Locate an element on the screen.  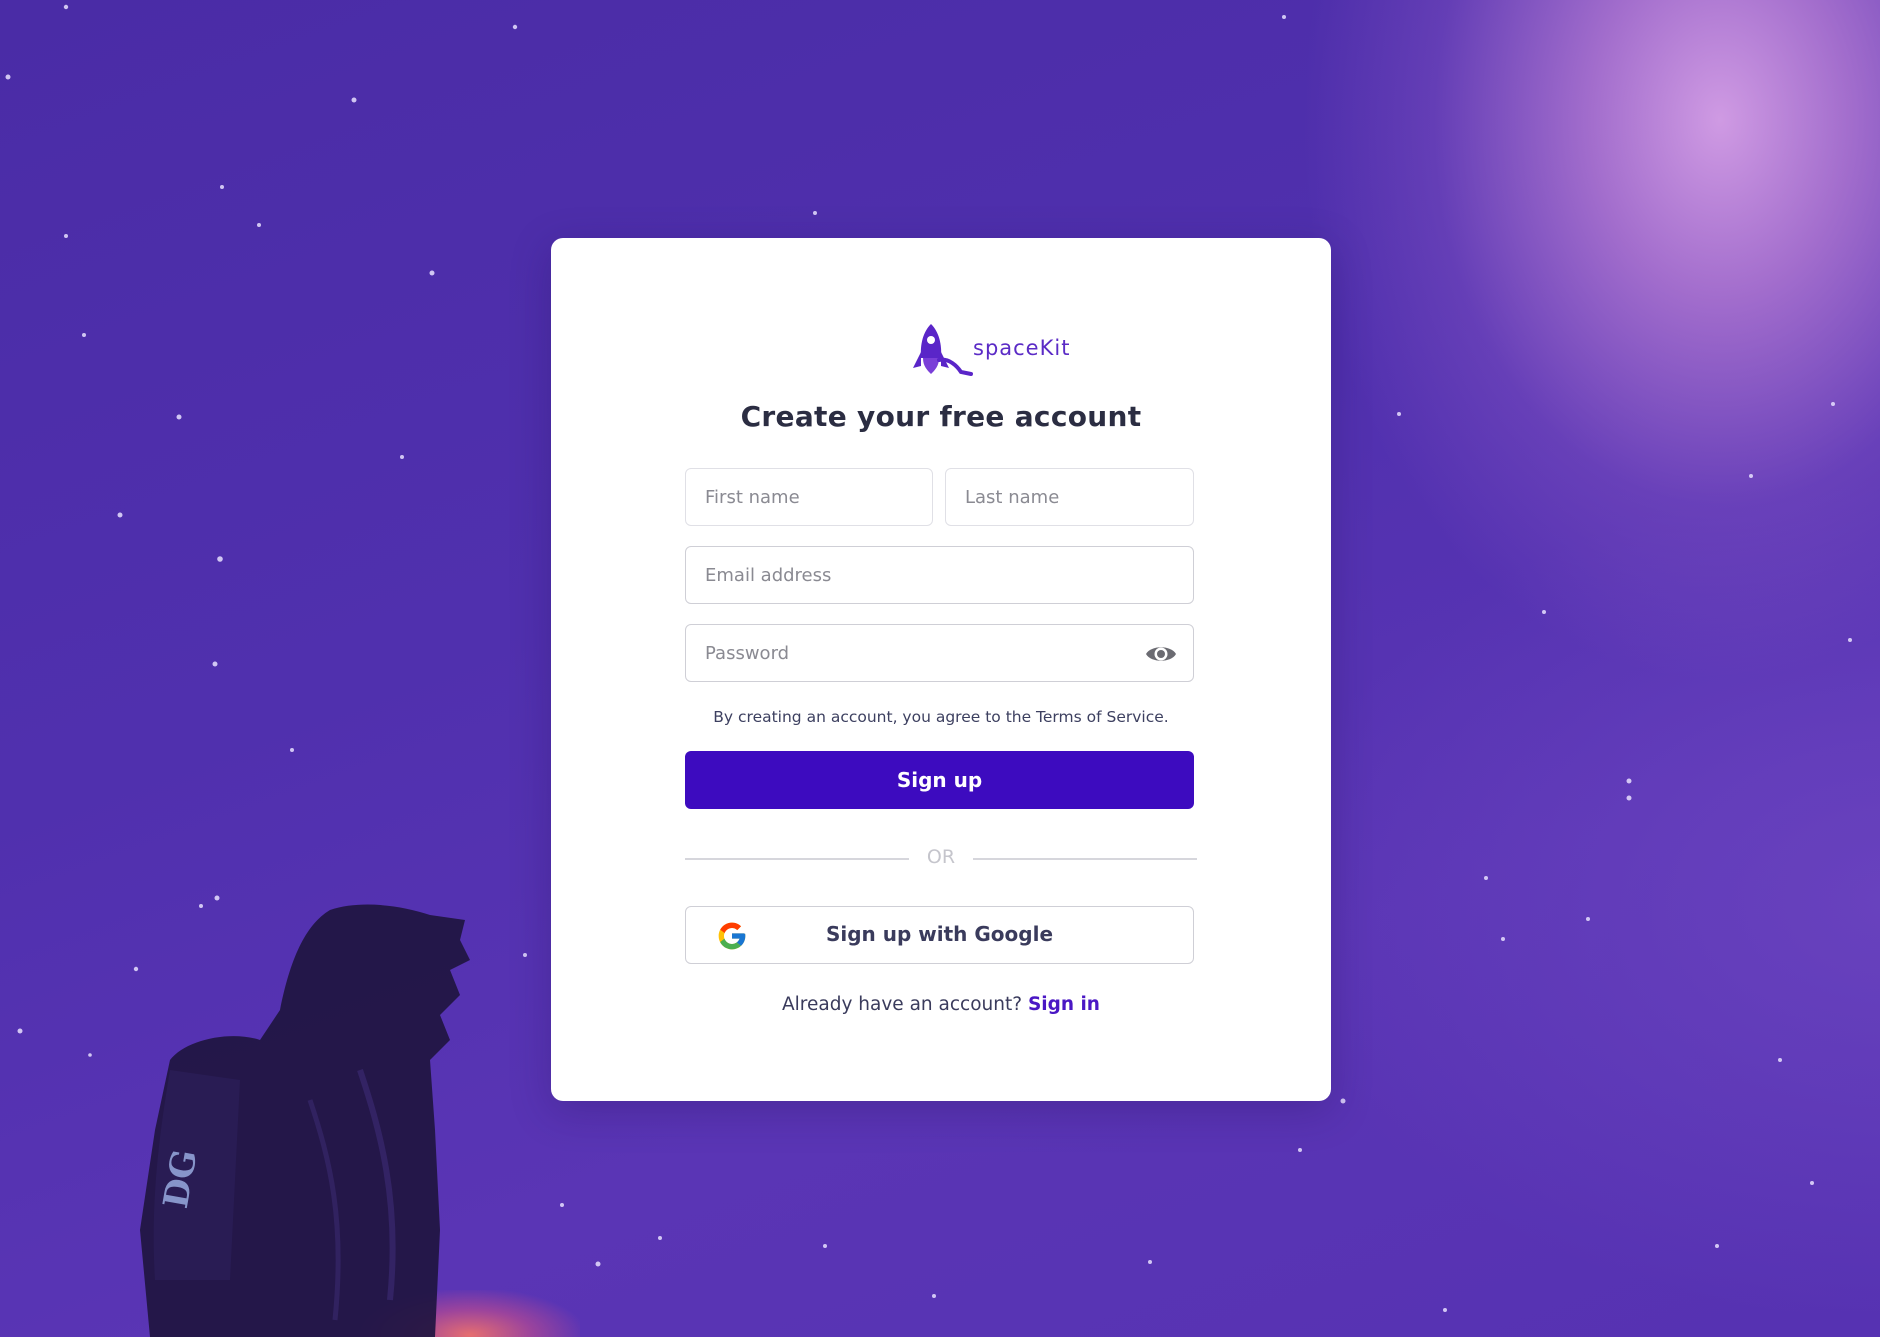
form-title: Create your free account is located at coordinates (941, 416).